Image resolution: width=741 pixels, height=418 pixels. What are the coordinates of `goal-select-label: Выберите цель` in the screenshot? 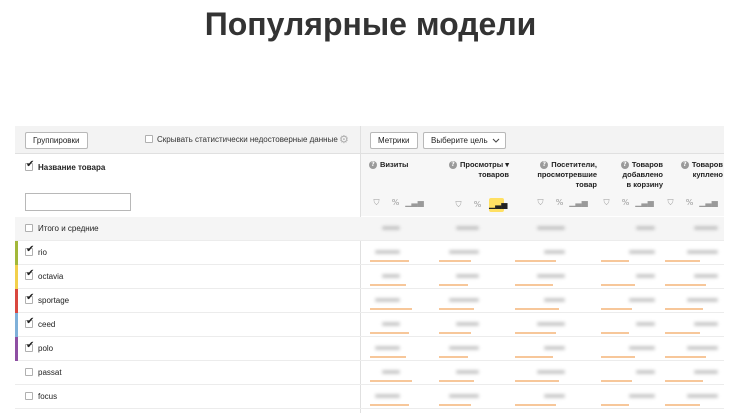 It's located at (459, 140).